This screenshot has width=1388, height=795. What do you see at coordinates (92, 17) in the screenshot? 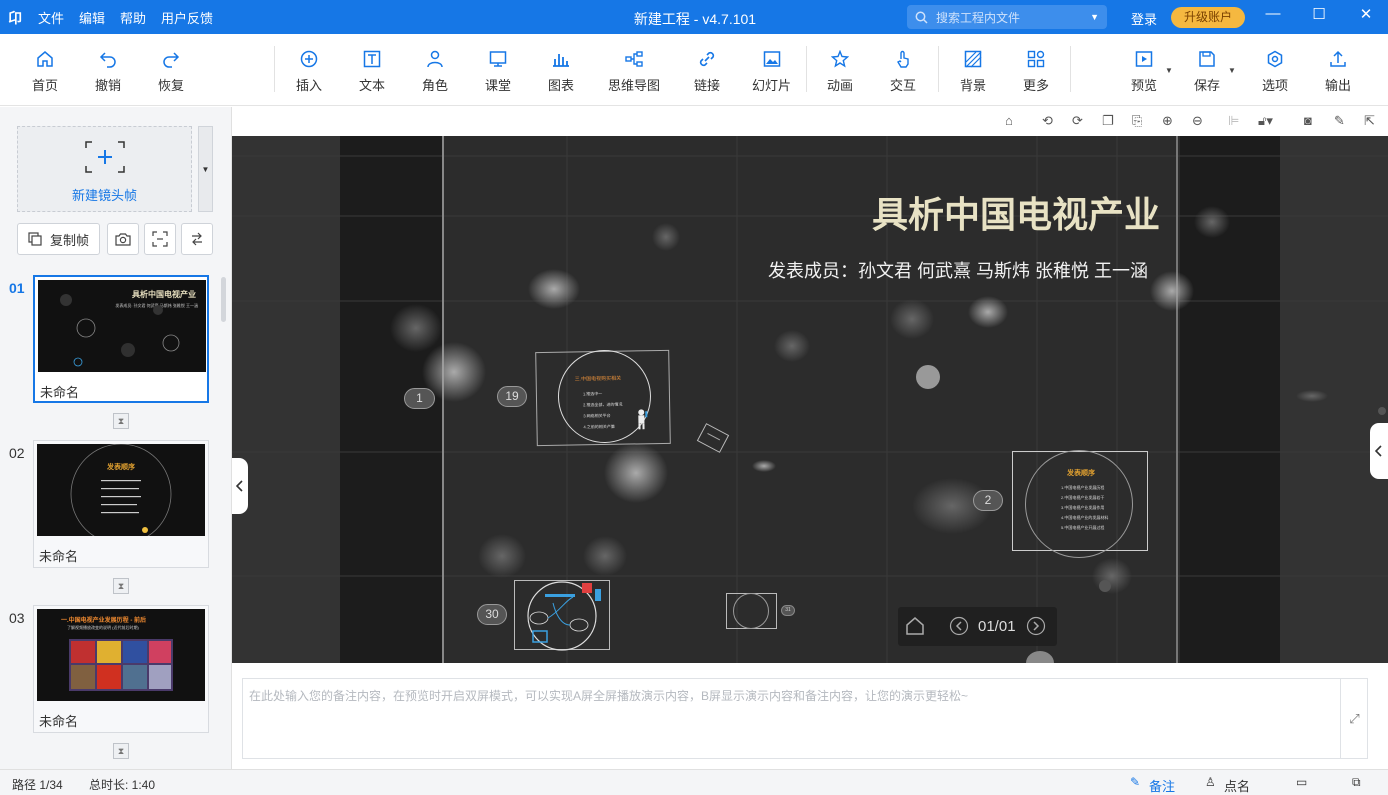
I see `menu-edit: 编辑` at bounding box center [92, 17].